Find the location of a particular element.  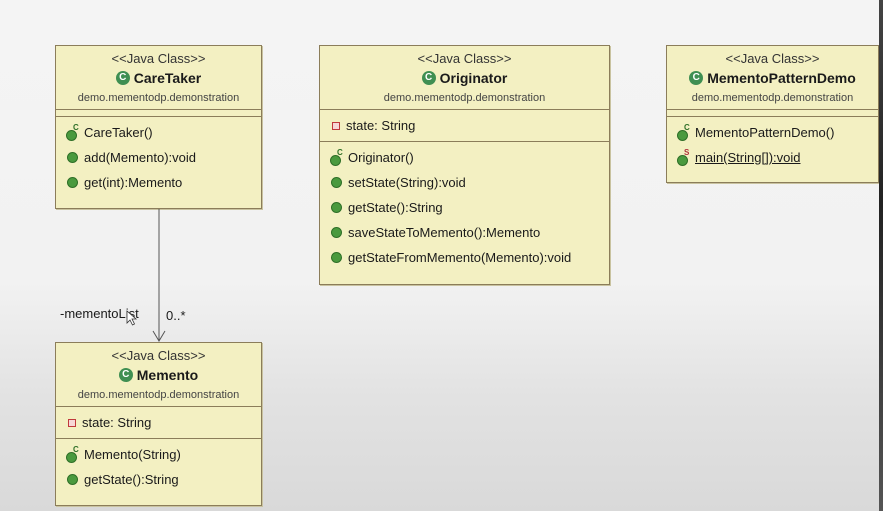

static-method-icon: S is located at coordinates (683, 157).